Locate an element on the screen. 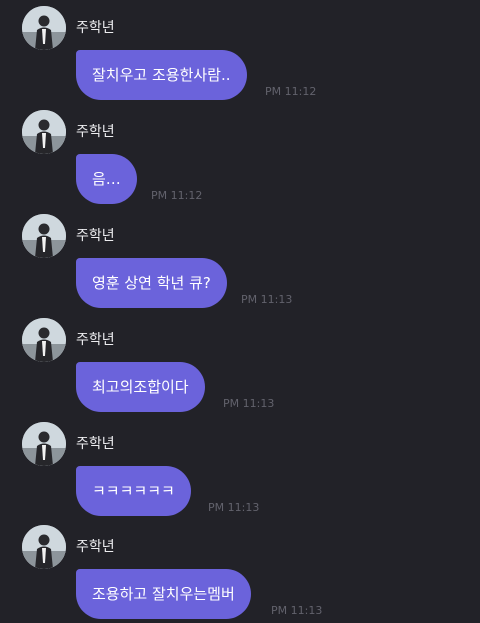  message-bubble: ㅋㅋㅋㅋㅋㅋ is located at coordinates (133, 491).